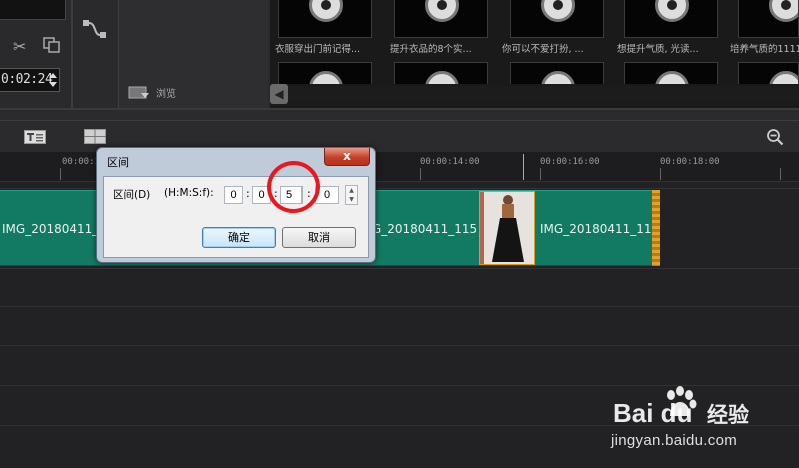  I want to click on thumbnail-label: 培养气质的1111, so click(764, 49).